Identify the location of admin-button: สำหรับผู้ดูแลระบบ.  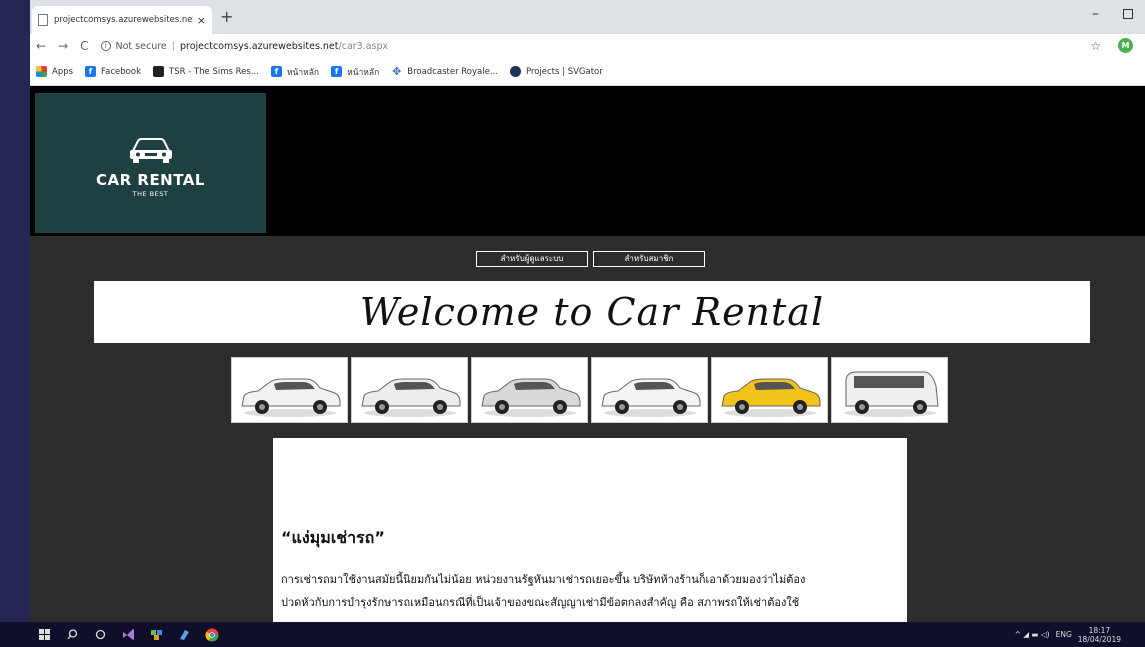
(532, 259).